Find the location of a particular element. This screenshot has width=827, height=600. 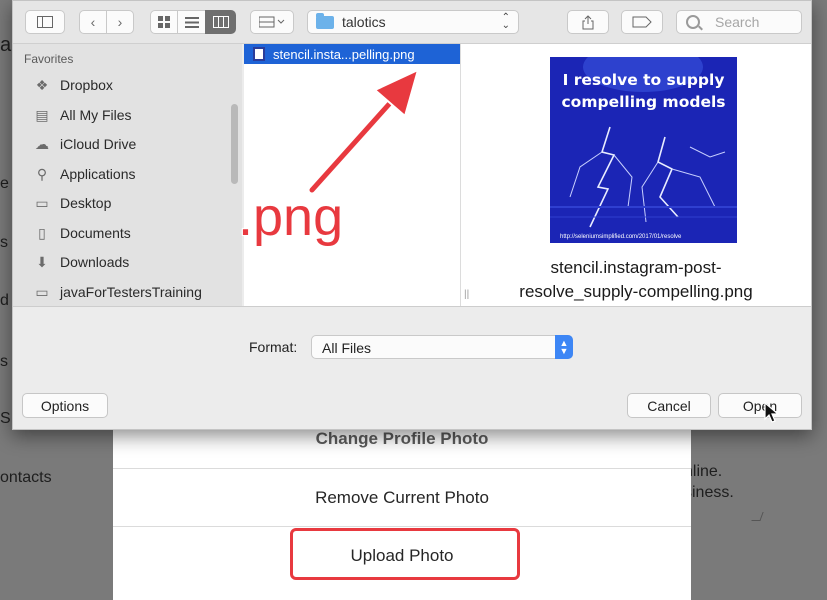

tags-button is located at coordinates (642, 22).